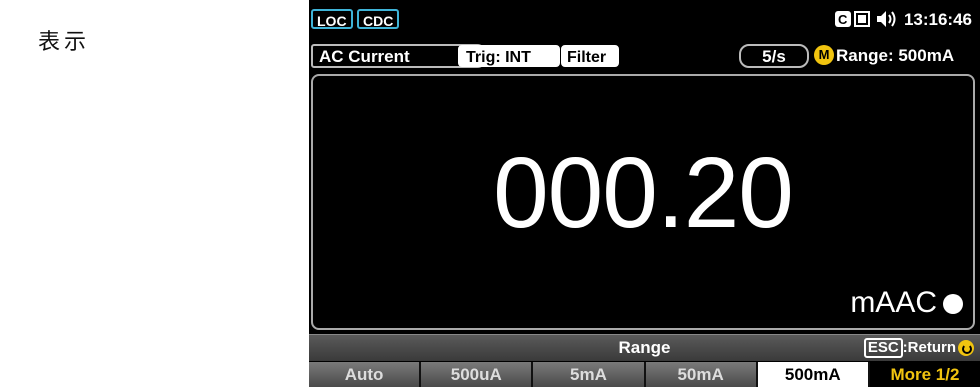  I want to click on usb-icon, so click(862, 21).